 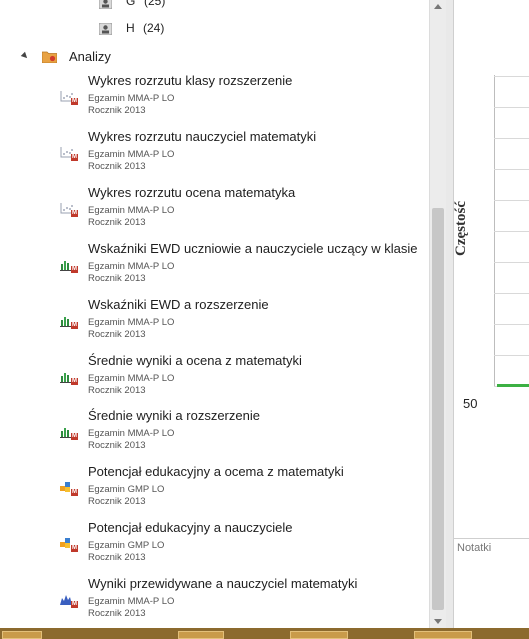 I want to click on preview-pane: Częstość 50 Notatki, so click(x=491, y=314).